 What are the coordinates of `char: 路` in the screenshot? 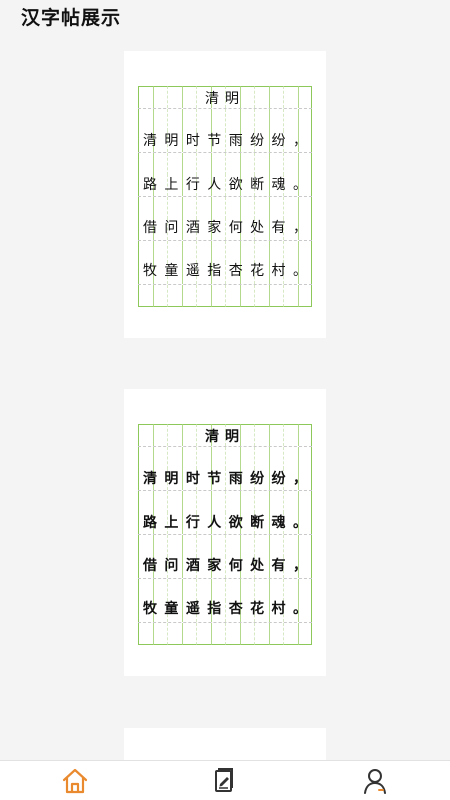 It's located at (150, 523).